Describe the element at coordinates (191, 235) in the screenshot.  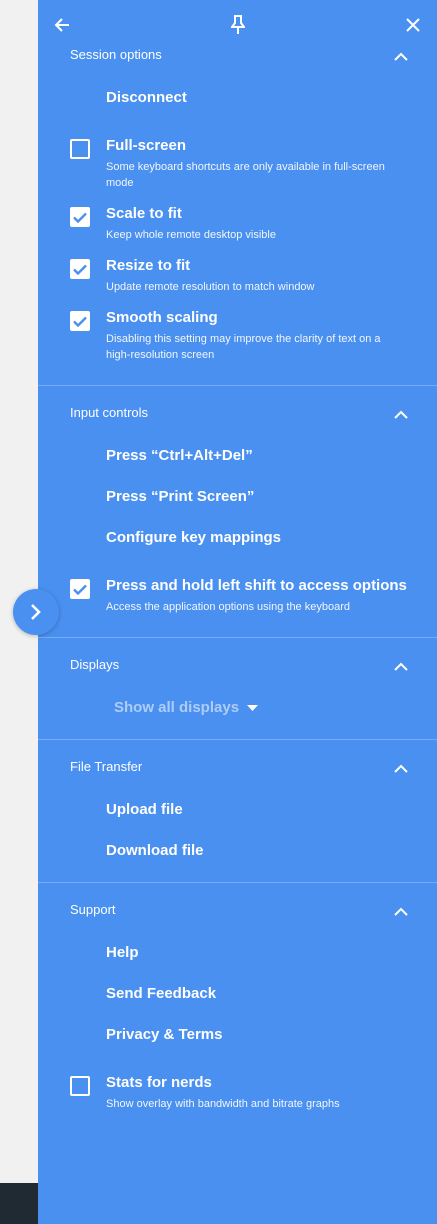
I see `option-description: Keep whole remote desktop visible` at that location.